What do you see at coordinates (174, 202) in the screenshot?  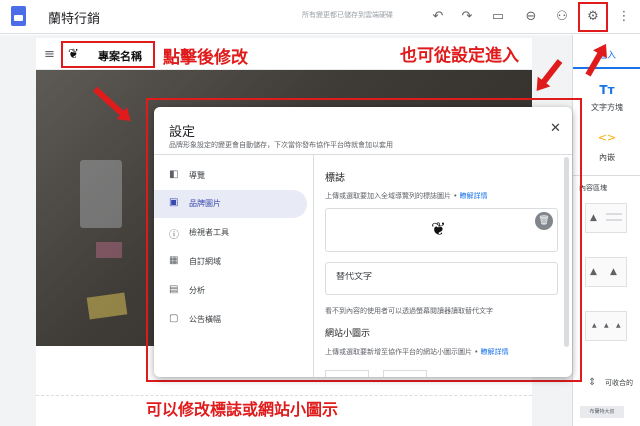 I see `image-icon: ▣` at bounding box center [174, 202].